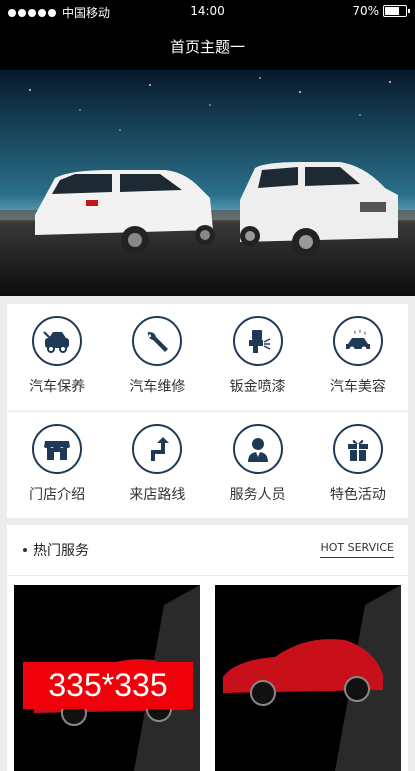 This screenshot has width=415, height=771. What do you see at coordinates (365, 11) in the screenshot?
I see `battery-percent: 70%` at bounding box center [365, 11].